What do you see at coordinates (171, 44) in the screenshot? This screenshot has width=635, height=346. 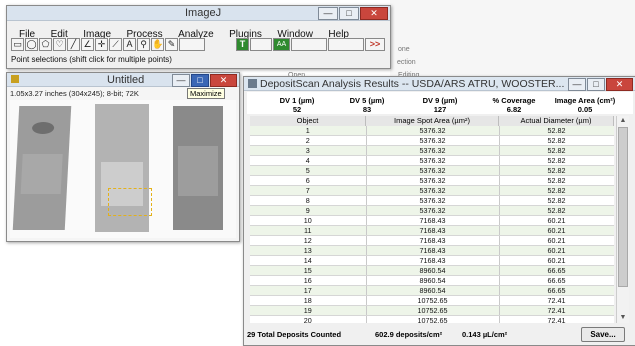 I see `dropper-tool-icon: ✎` at bounding box center [171, 44].